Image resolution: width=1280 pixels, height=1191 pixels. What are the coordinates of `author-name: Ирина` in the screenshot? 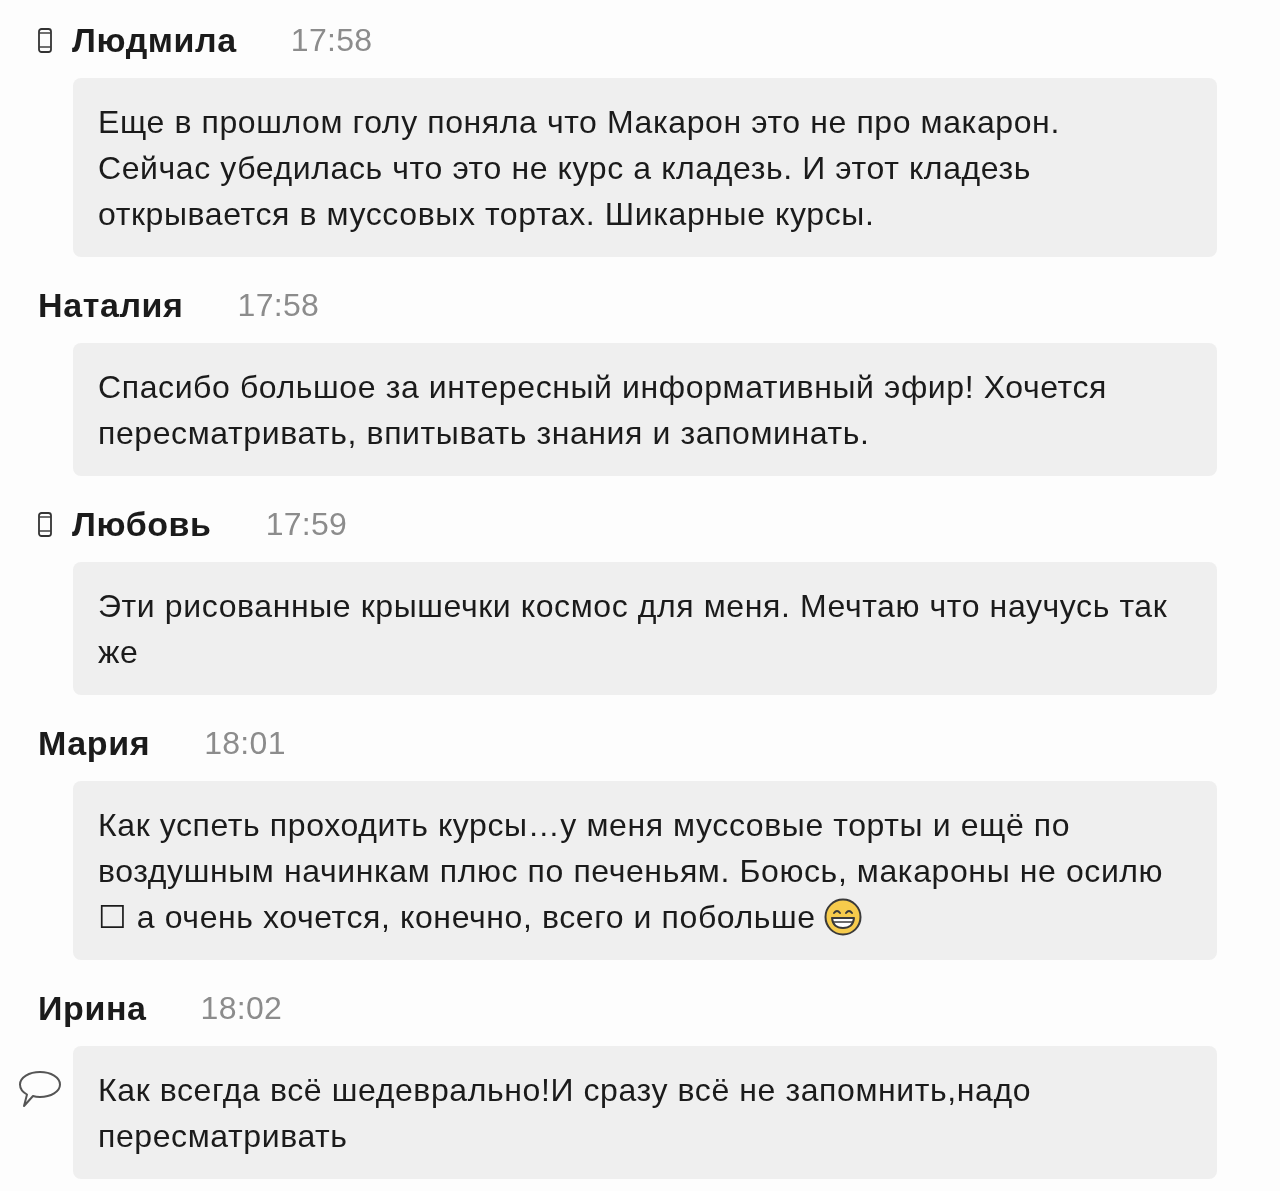 It's located at (92, 1008).